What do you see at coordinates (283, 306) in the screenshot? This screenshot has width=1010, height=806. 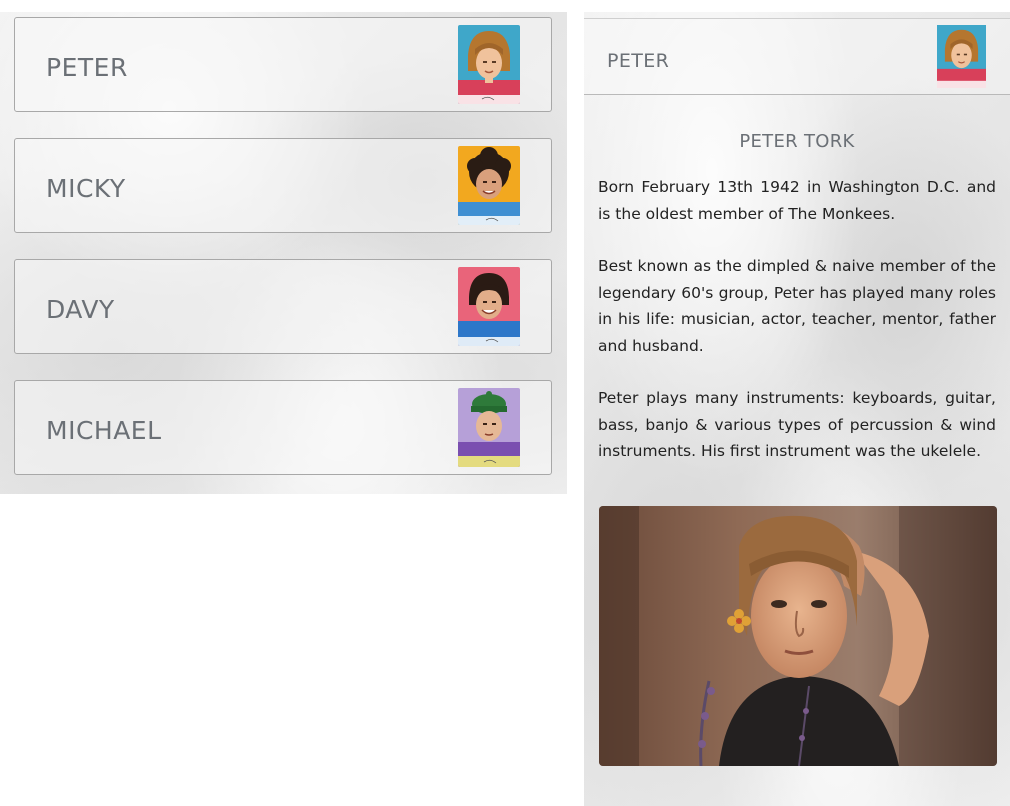 I see `member-card-davy: DAVY` at bounding box center [283, 306].